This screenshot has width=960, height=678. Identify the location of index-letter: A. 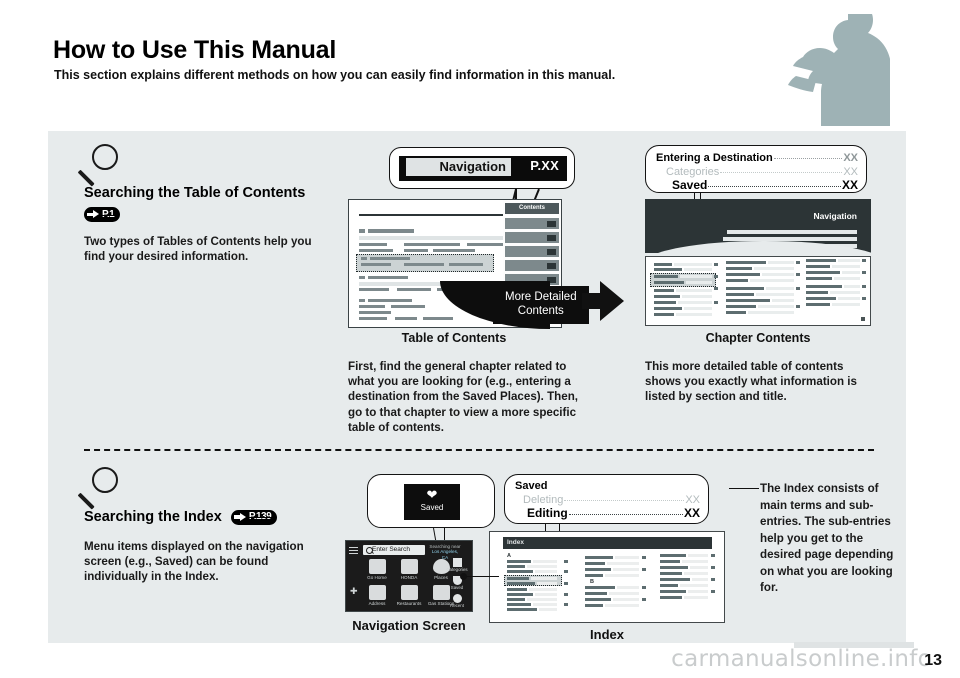
(509, 556).